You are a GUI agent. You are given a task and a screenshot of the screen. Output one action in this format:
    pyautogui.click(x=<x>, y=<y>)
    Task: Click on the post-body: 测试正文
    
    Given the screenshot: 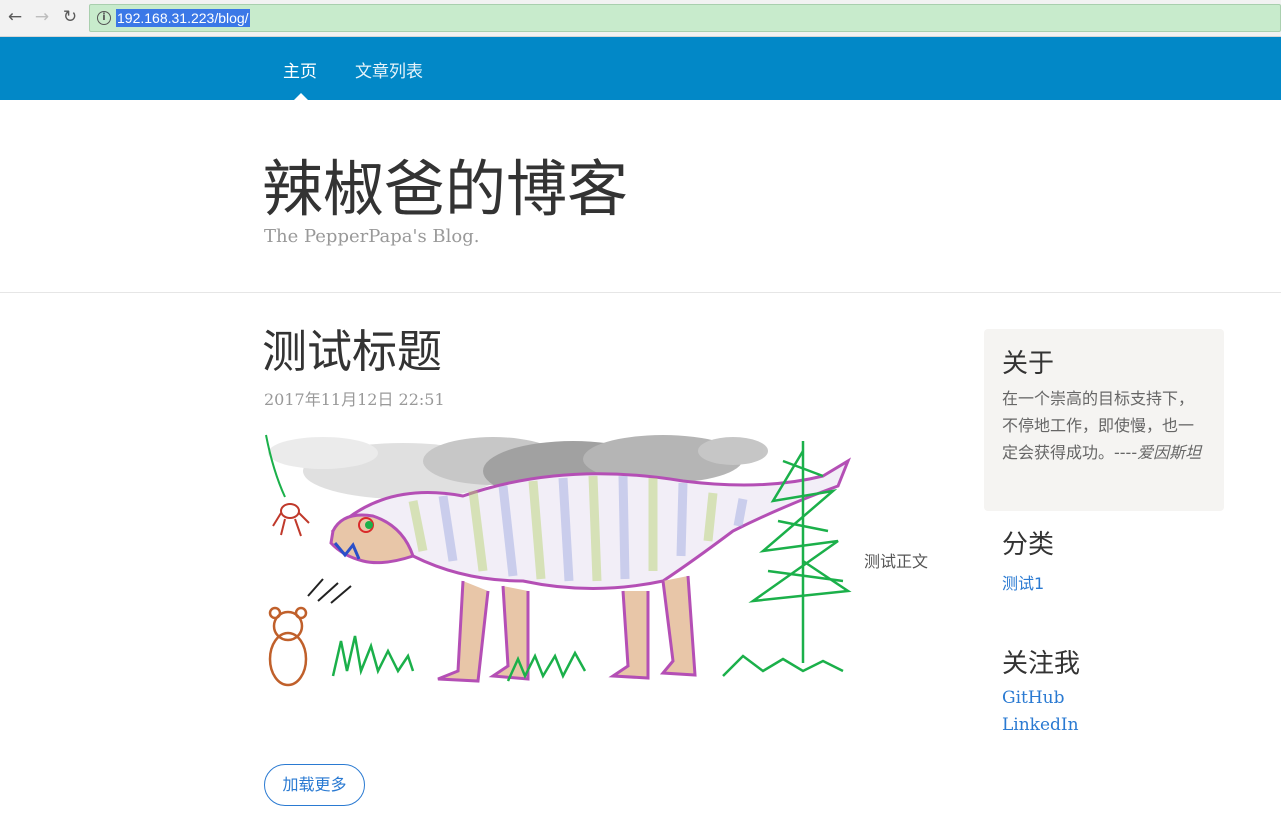 What is the action you would take?
    pyautogui.click(x=896, y=561)
    